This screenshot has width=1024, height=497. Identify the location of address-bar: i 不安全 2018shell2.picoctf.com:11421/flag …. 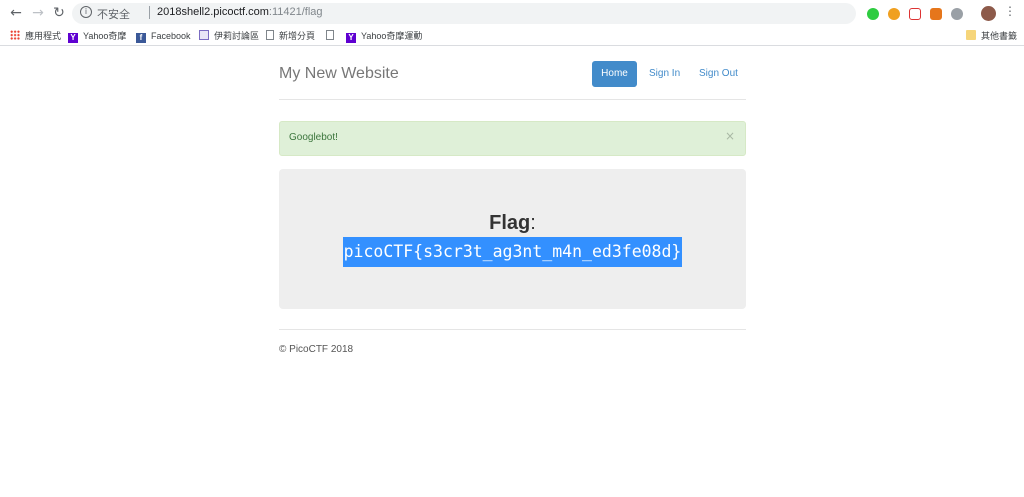
(496, 13).